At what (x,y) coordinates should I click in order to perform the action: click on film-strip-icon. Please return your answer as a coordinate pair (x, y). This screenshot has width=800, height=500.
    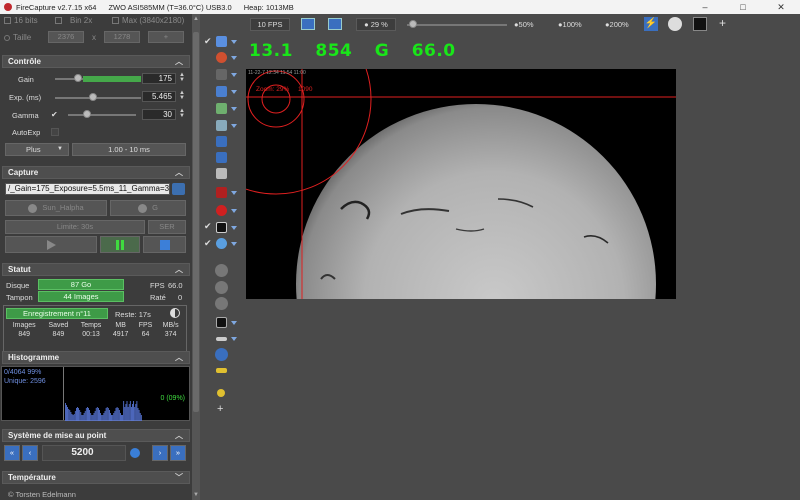
    Looking at the image, I should click on (221, 227).